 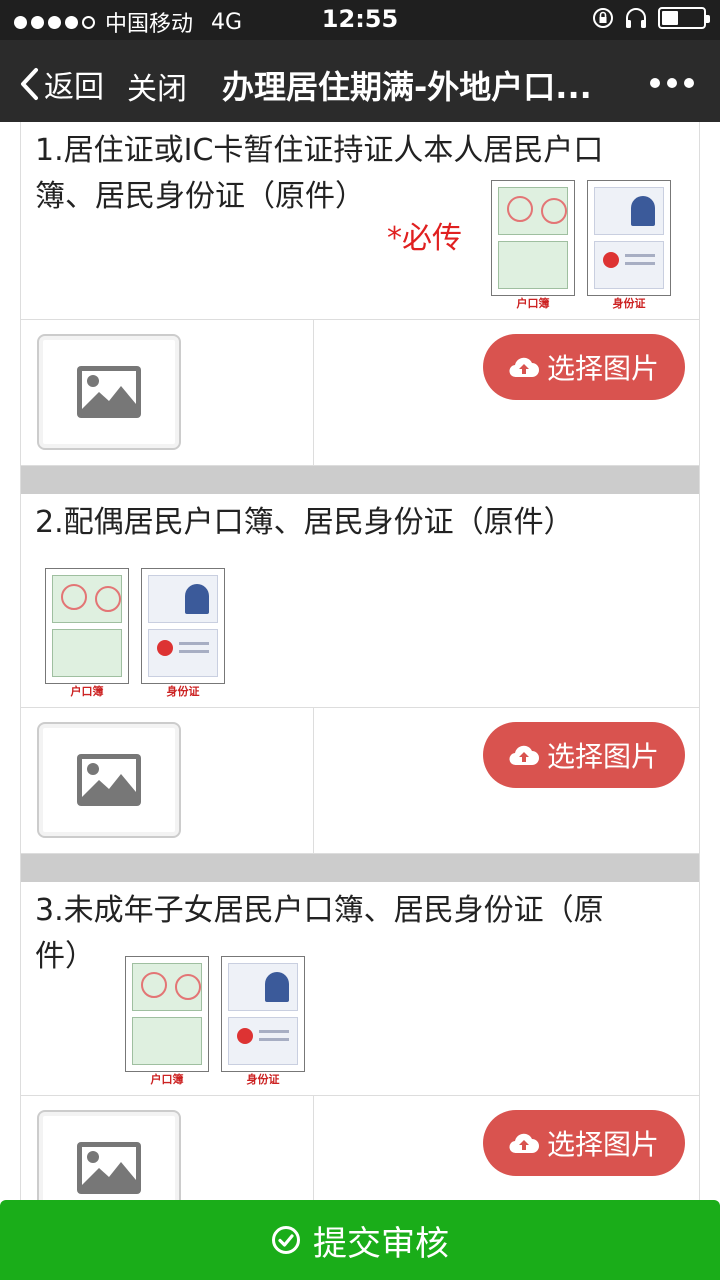 I want to click on back-button: 返回, so click(x=61, y=84).